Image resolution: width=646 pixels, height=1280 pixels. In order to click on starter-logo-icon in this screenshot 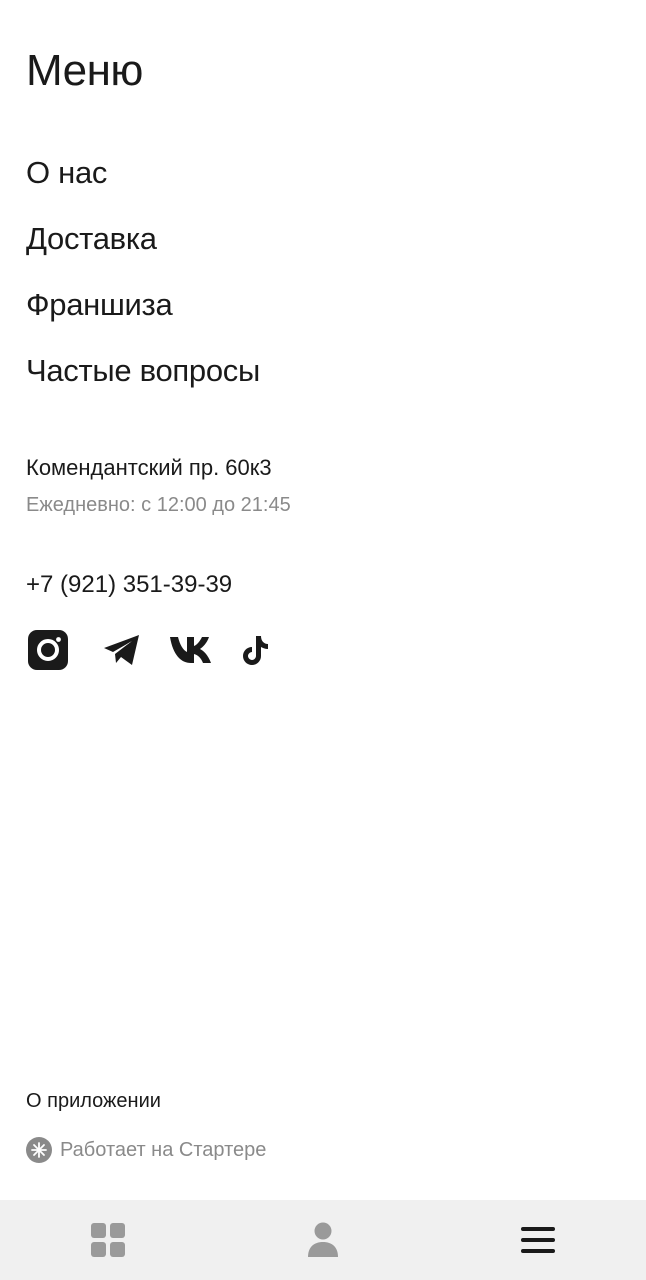, I will do `click(39, 1150)`.